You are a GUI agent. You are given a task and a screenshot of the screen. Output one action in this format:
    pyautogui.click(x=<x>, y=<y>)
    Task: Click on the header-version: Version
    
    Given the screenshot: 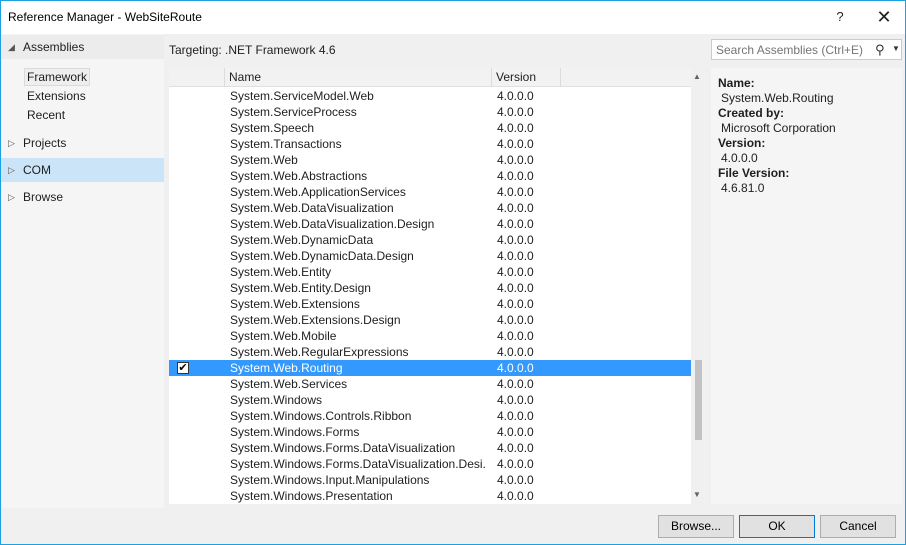 What is the action you would take?
    pyautogui.click(x=526, y=77)
    